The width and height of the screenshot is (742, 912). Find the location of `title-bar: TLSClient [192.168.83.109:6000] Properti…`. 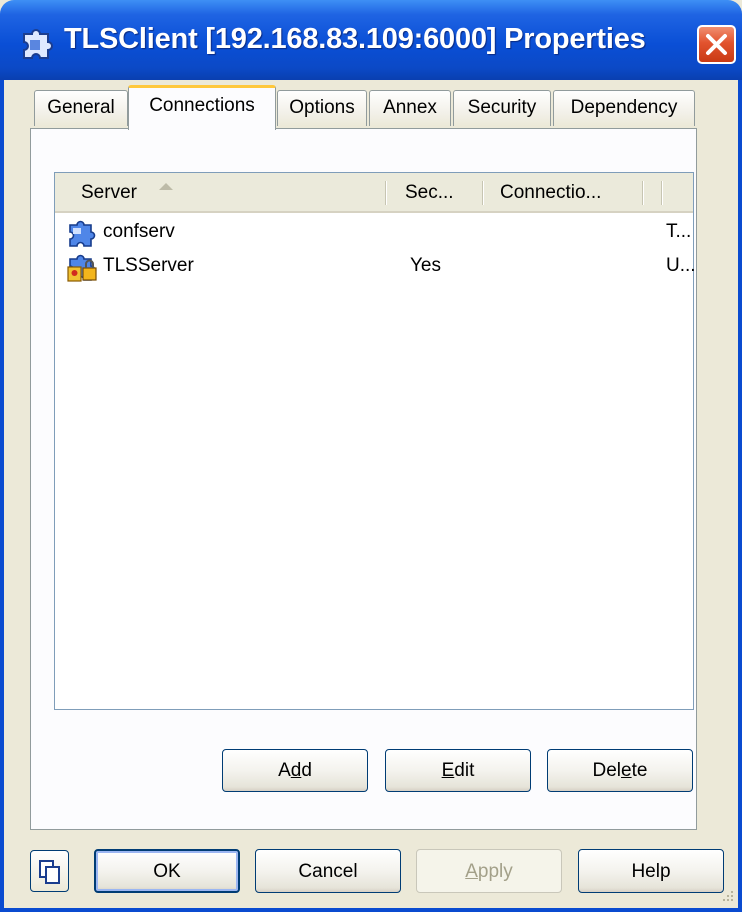

title-bar: TLSClient [192.168.83.109:6000] Properti… is located at coordinates (371, 40).